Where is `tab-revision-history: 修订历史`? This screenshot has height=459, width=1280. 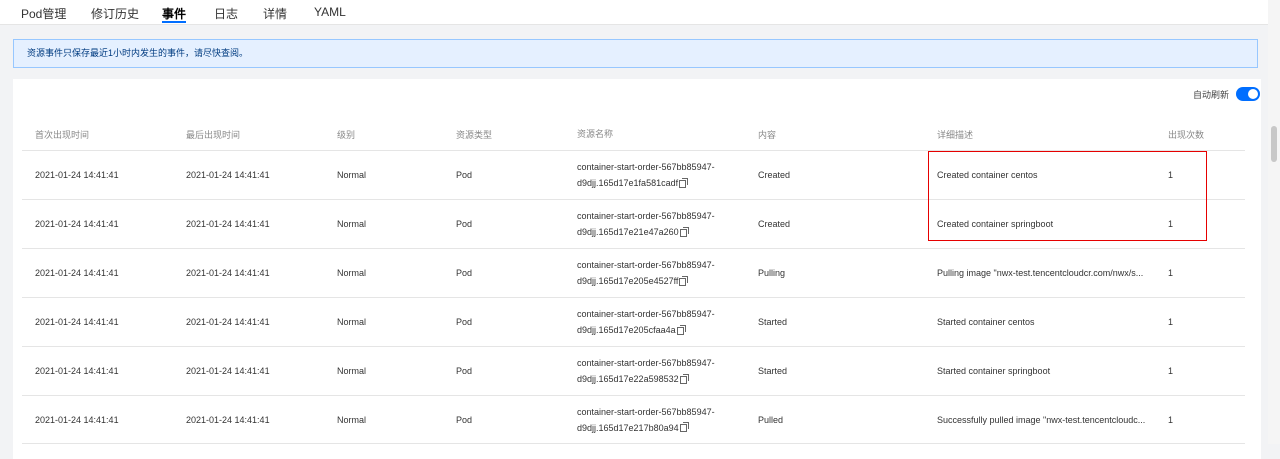 tab-revision-history: 修订历史 is located at coordinates (115, 13).